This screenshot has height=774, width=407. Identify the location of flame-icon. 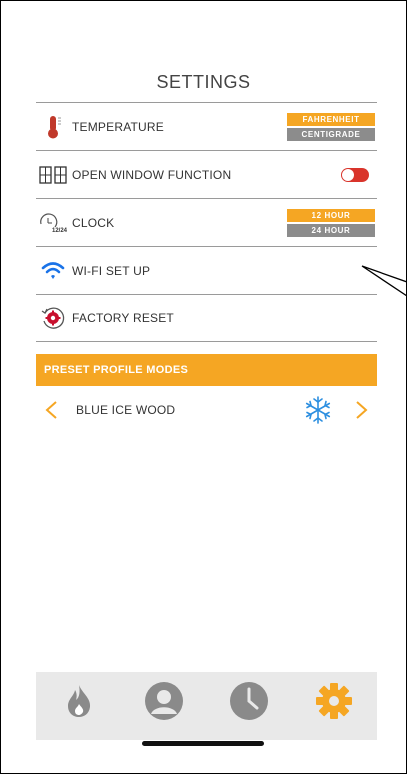
(78, 701).